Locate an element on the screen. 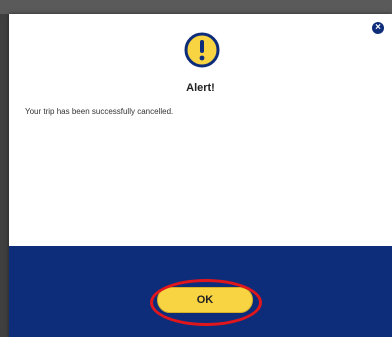  dialog-title: Alert! is located at coordinates (200, 88).